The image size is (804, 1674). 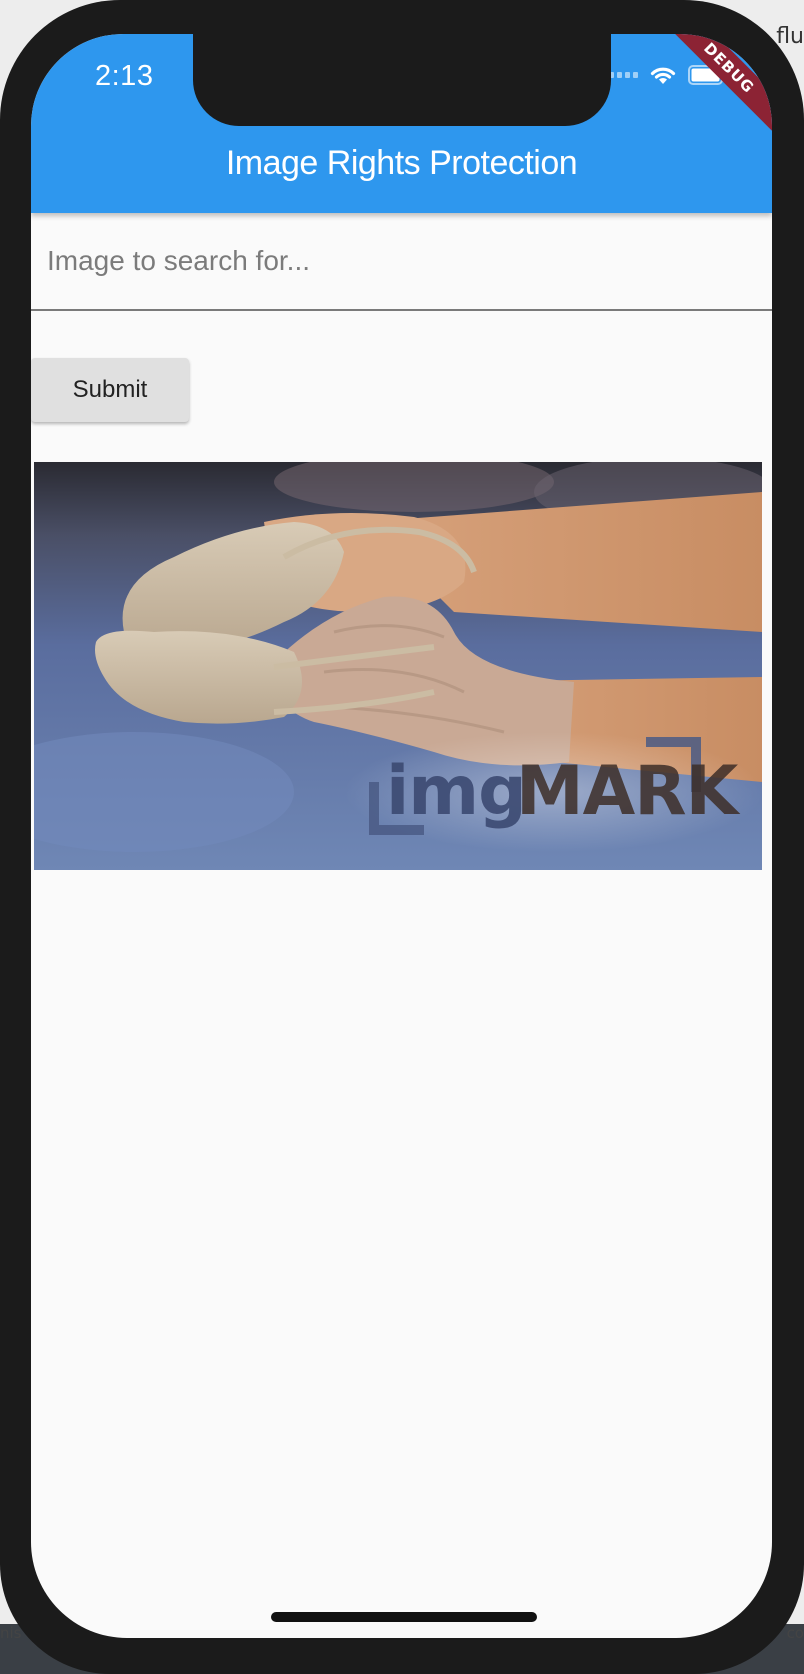 I want to click on phone-notch, so click(x=402, y=80).